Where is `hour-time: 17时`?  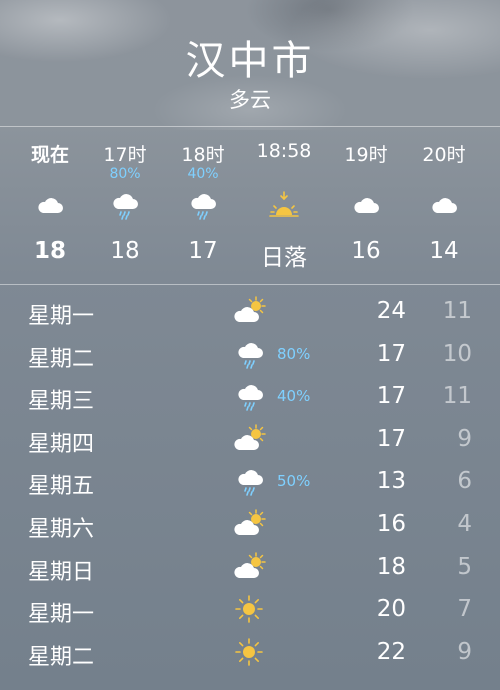
hour-time: 17时 is located at coordinates (125, 155).